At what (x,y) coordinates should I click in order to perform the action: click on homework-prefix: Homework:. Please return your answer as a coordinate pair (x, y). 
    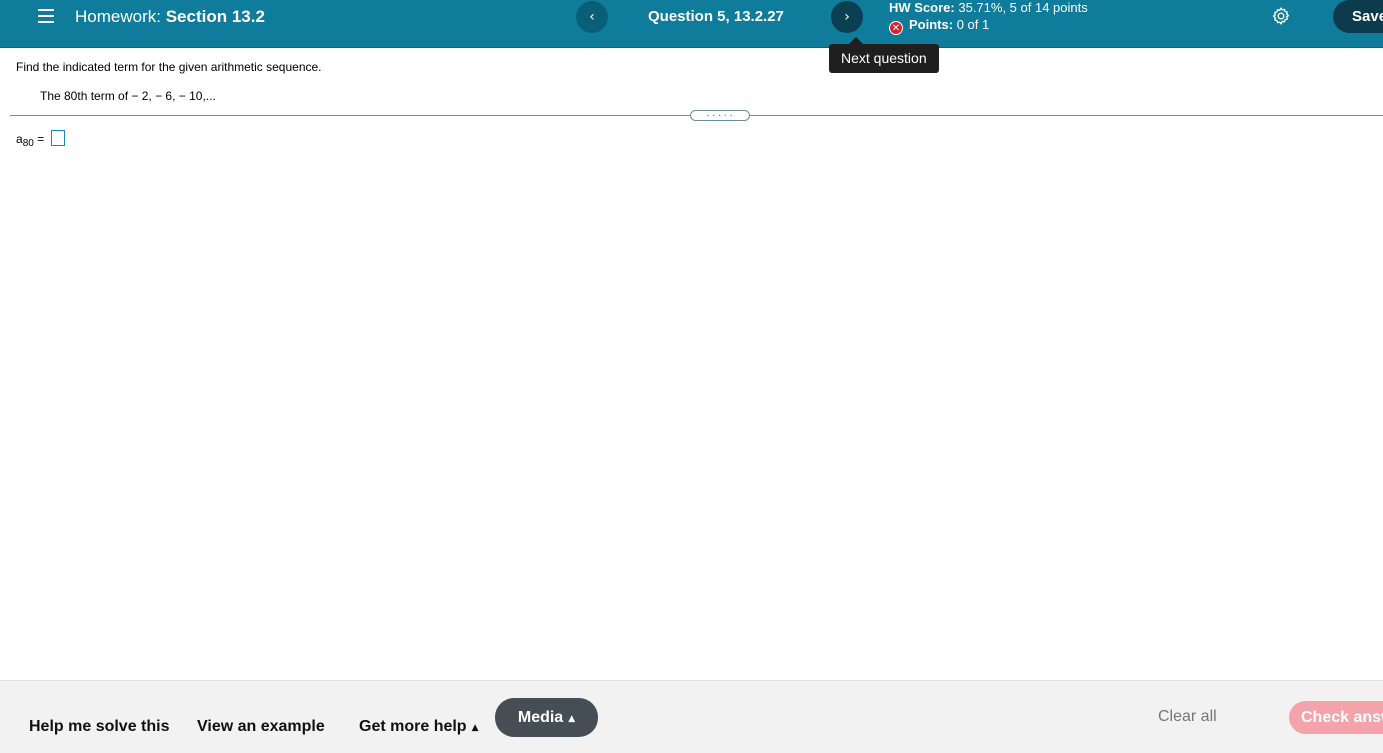
    Looking at the image, I should click on (118, 16).